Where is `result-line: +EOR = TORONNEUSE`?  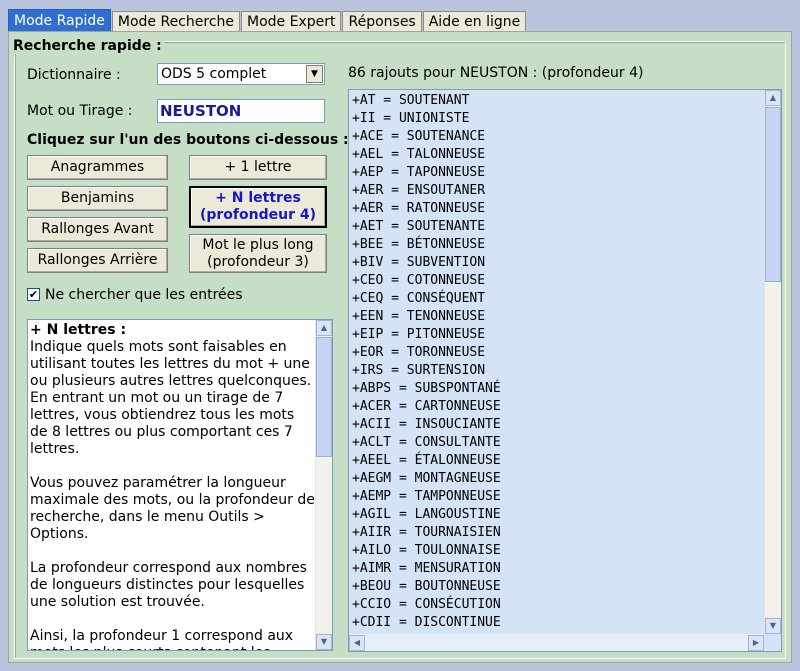 result-line: +EOR = TORONNEUSE is located at coordinates (419, 352).